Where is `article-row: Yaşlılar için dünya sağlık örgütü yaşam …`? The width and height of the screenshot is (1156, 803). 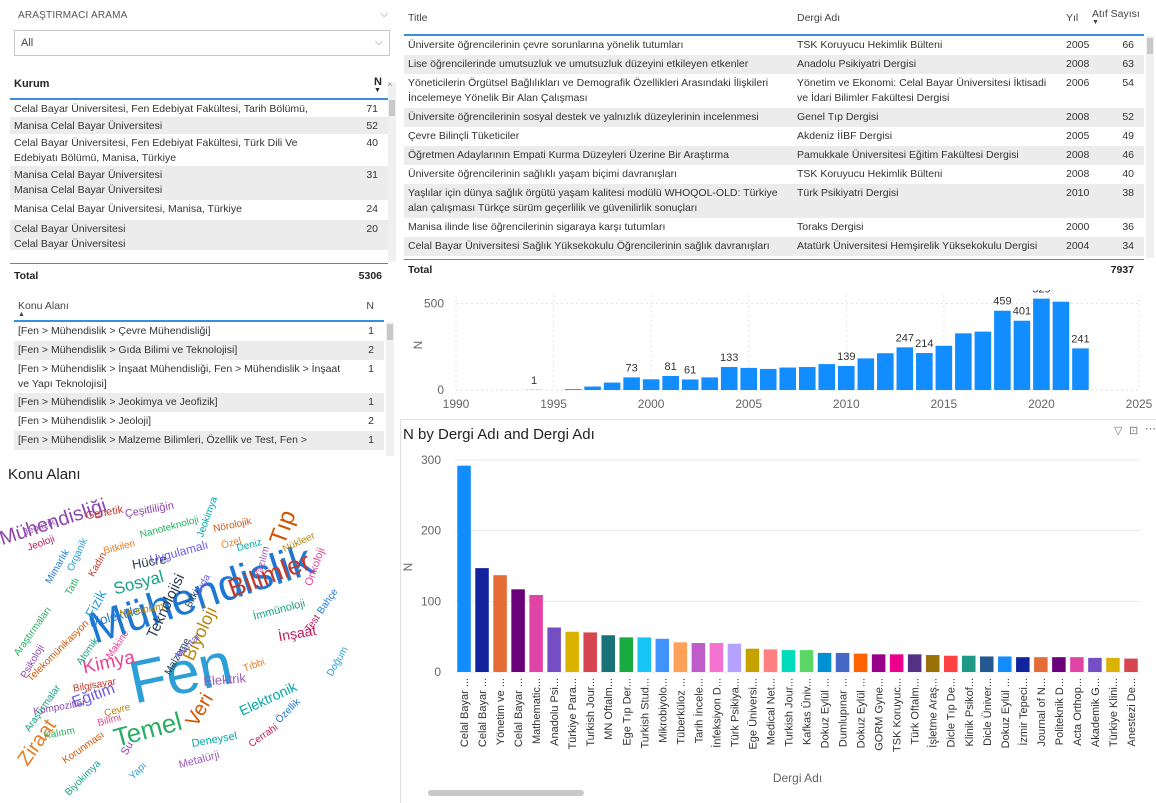 article-row: Yaşlılar için dünya sağlık örgütü yaşam … is located at coordinates (774, 201).